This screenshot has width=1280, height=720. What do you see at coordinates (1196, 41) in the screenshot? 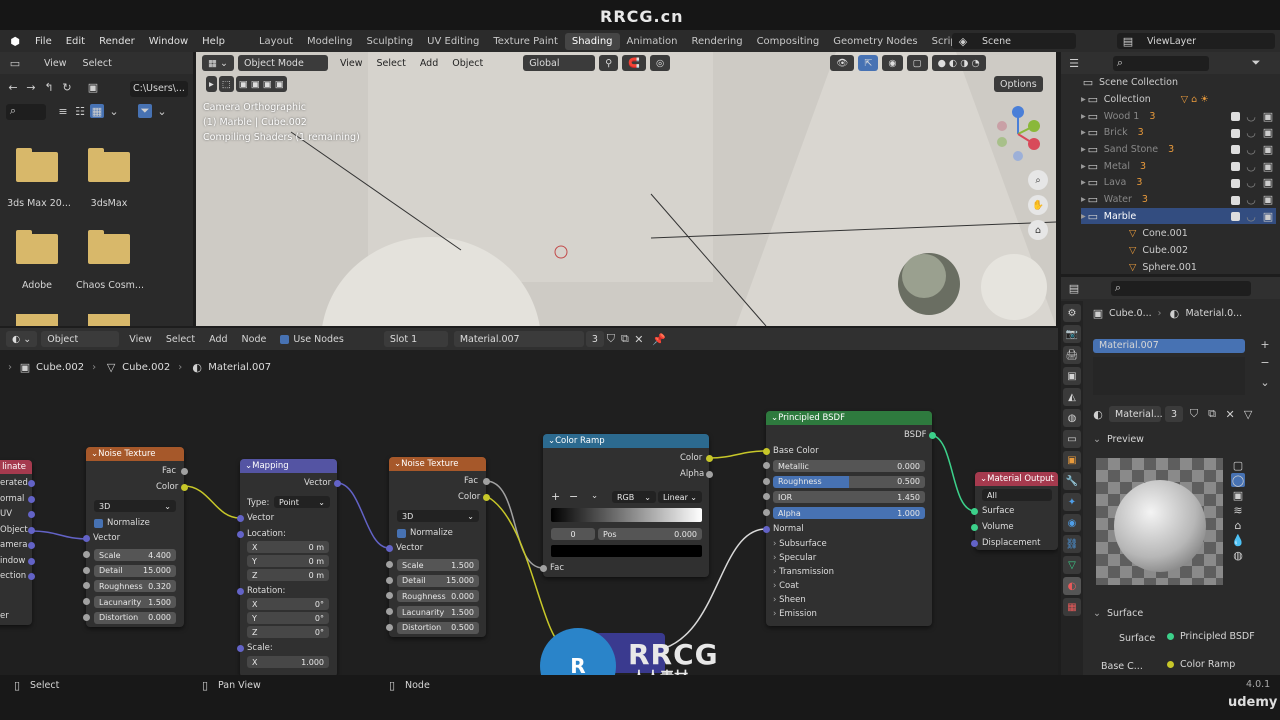
I see `view-layer-selector: ▤ ViewLayer` at bounding box center [1196, 41].